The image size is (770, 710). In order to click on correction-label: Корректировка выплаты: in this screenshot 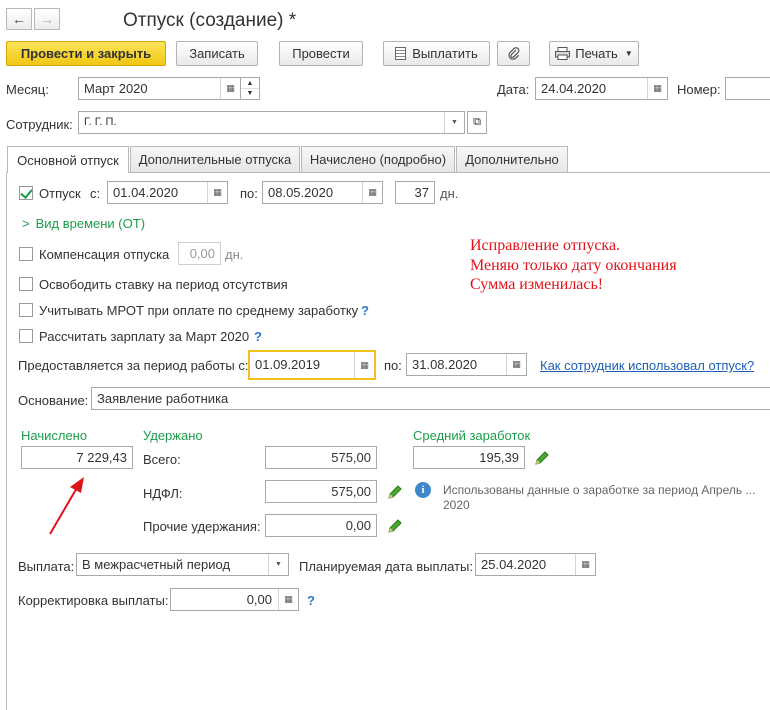, I will do `click(93, 600)`.